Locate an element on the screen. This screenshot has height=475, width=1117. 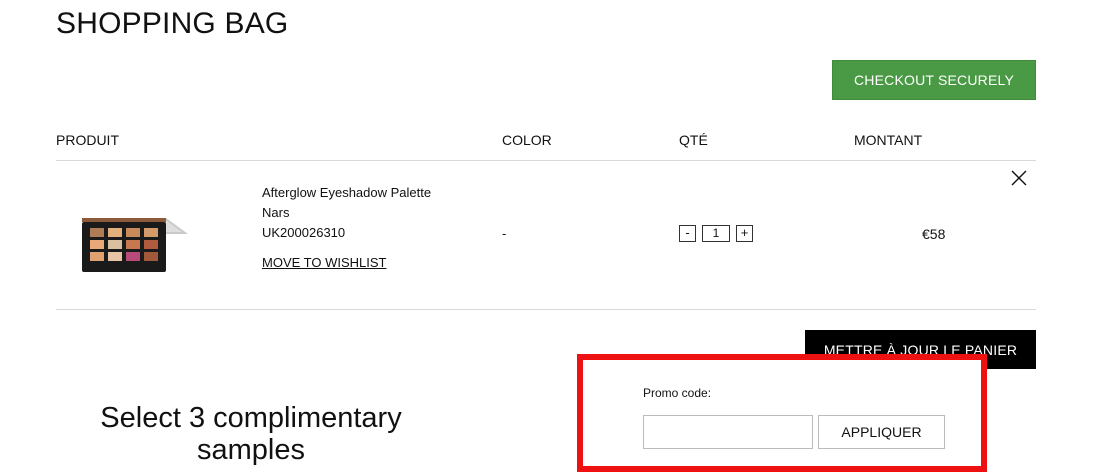
line-amount: €58 is located at coordinates (934, 234).